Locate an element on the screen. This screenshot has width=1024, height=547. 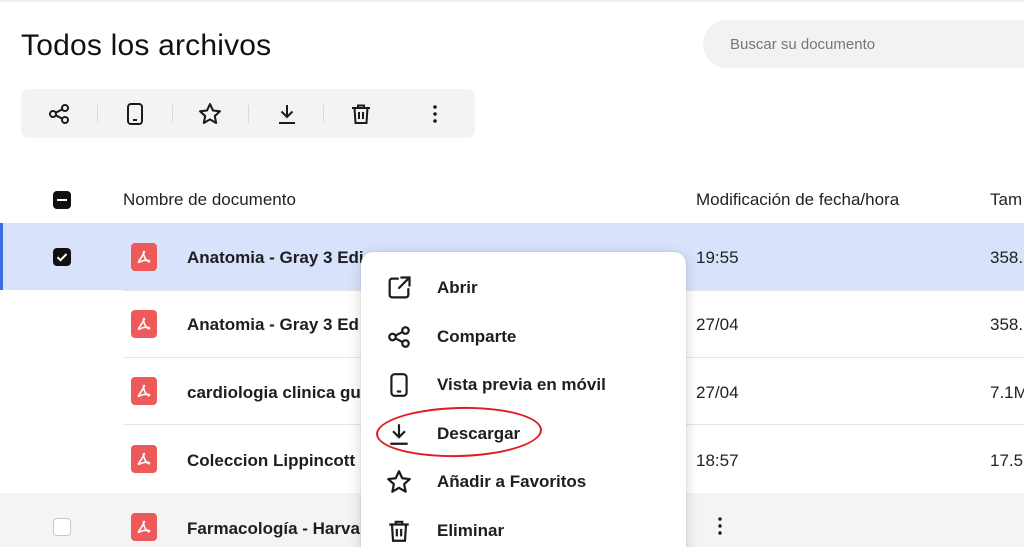
search-input: Buscar su documento is located at coordinates (863, 44).